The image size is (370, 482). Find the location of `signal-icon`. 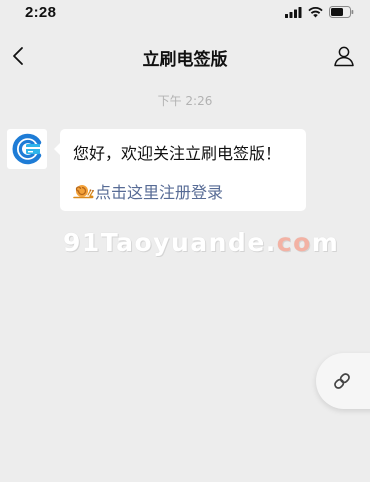

signal-icon is located at coordinates (293, 12).